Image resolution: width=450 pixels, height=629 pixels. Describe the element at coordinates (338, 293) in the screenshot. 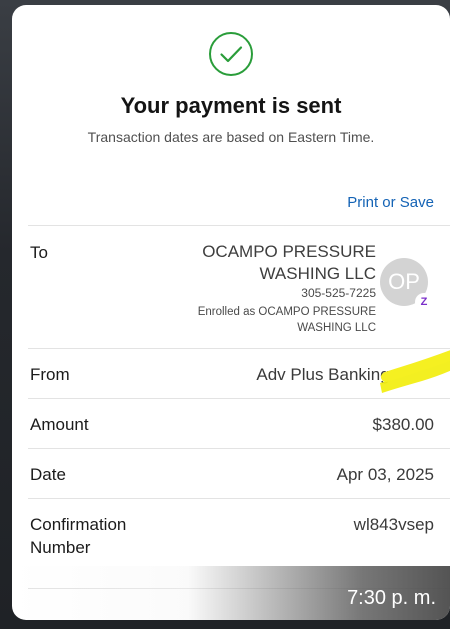

I see `recipient-phone: 305-525-7225` at that location.